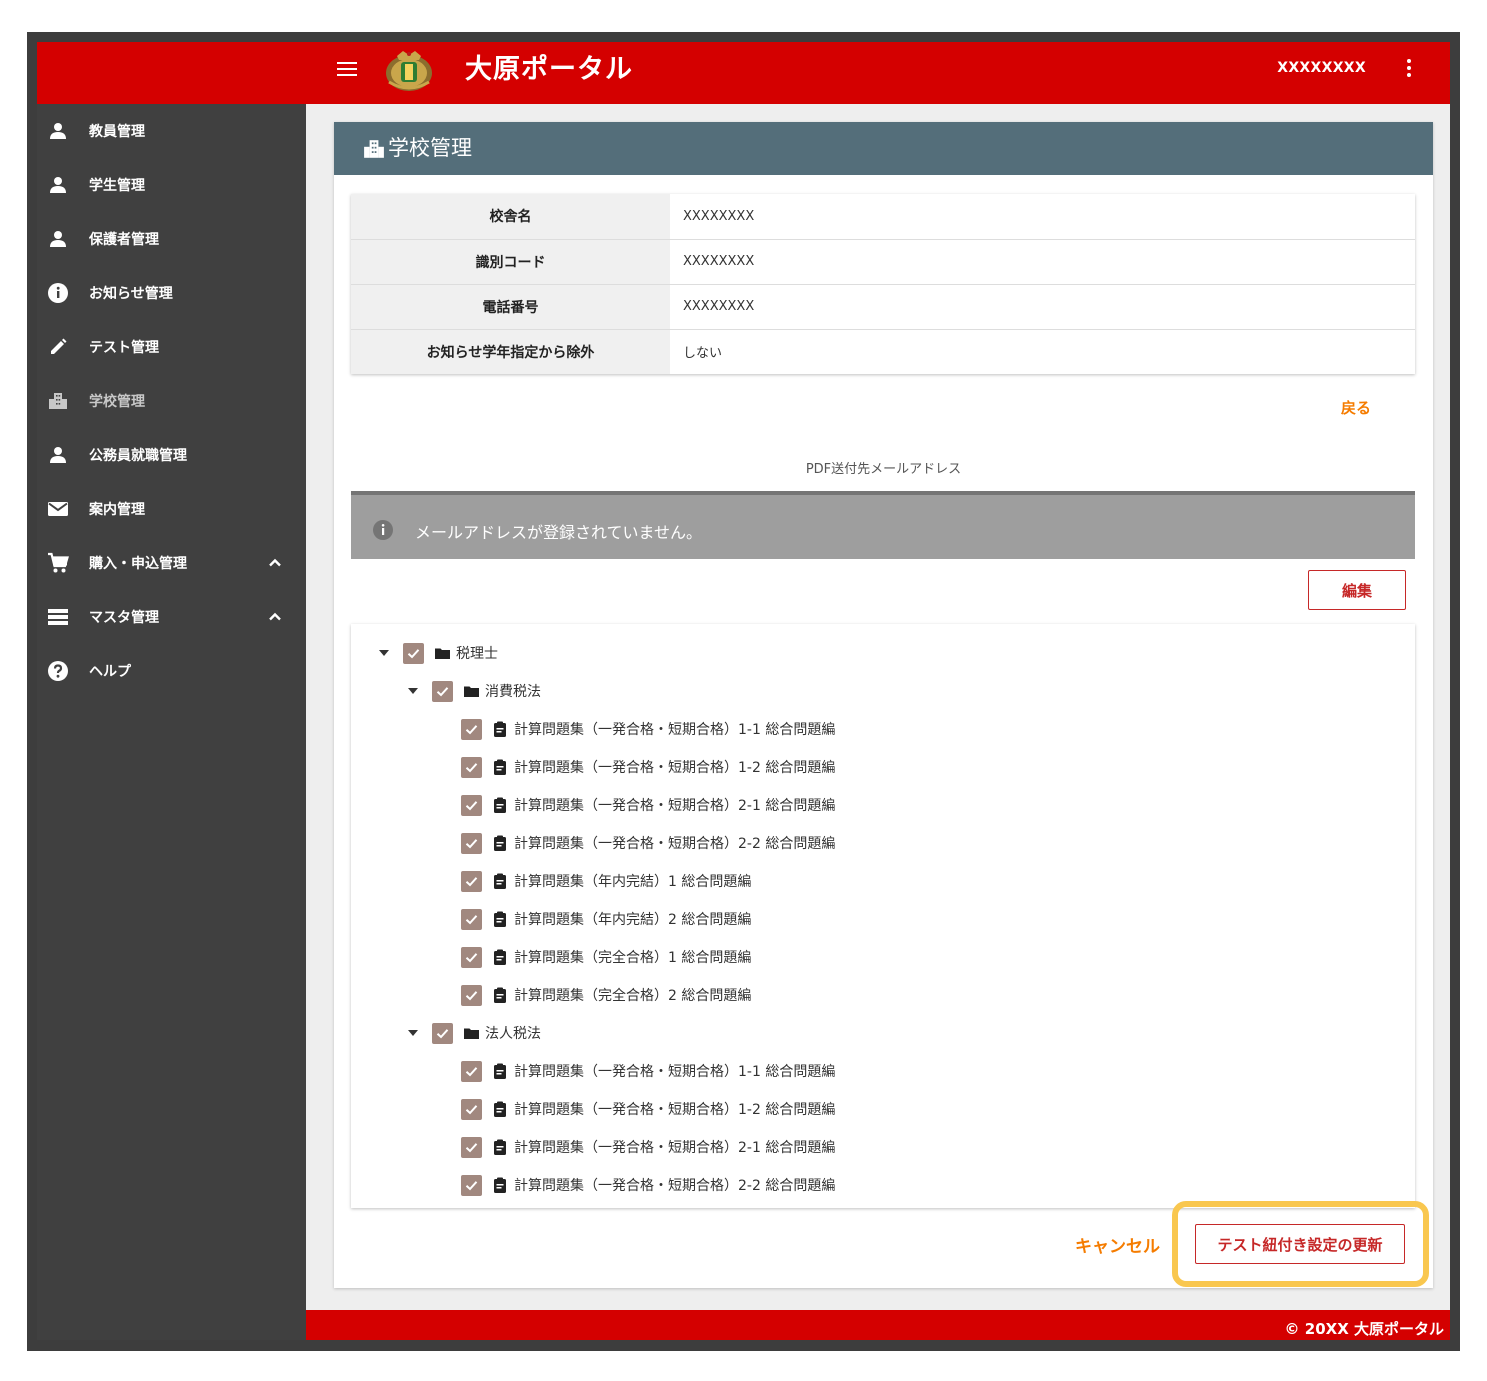  Describe the element at coordinates (1356, 407) in the screenshot. I see `back-link: 戻る` at that location.